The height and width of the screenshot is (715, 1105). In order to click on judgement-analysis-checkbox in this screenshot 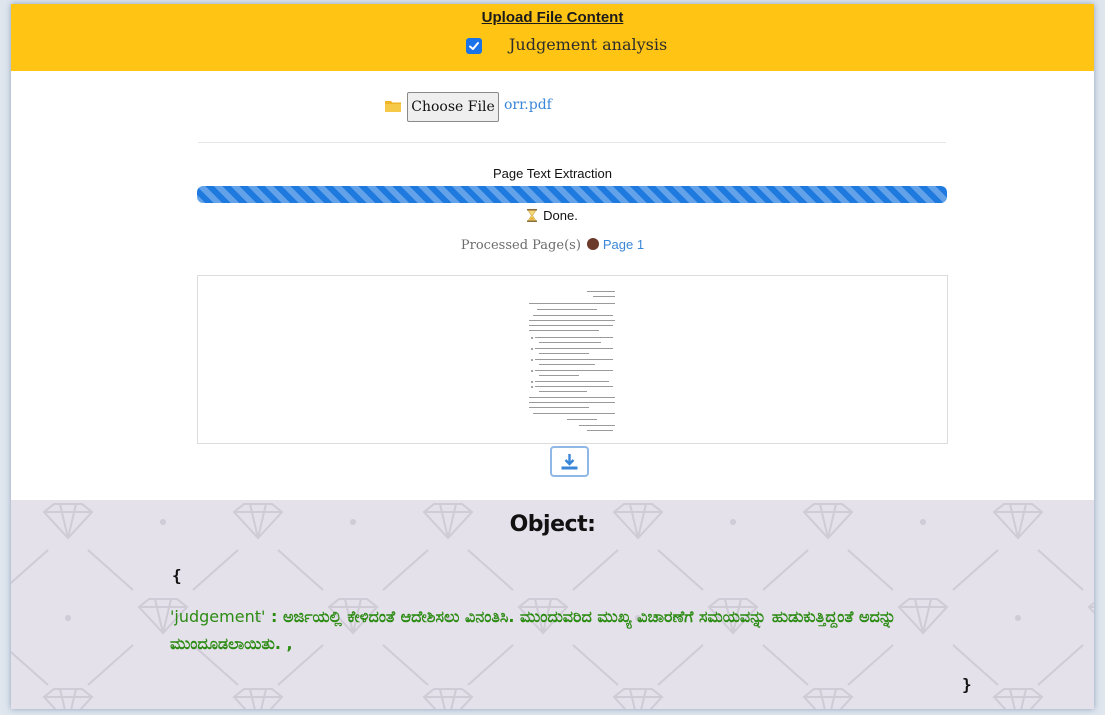, I will do `click(474, 46)`.